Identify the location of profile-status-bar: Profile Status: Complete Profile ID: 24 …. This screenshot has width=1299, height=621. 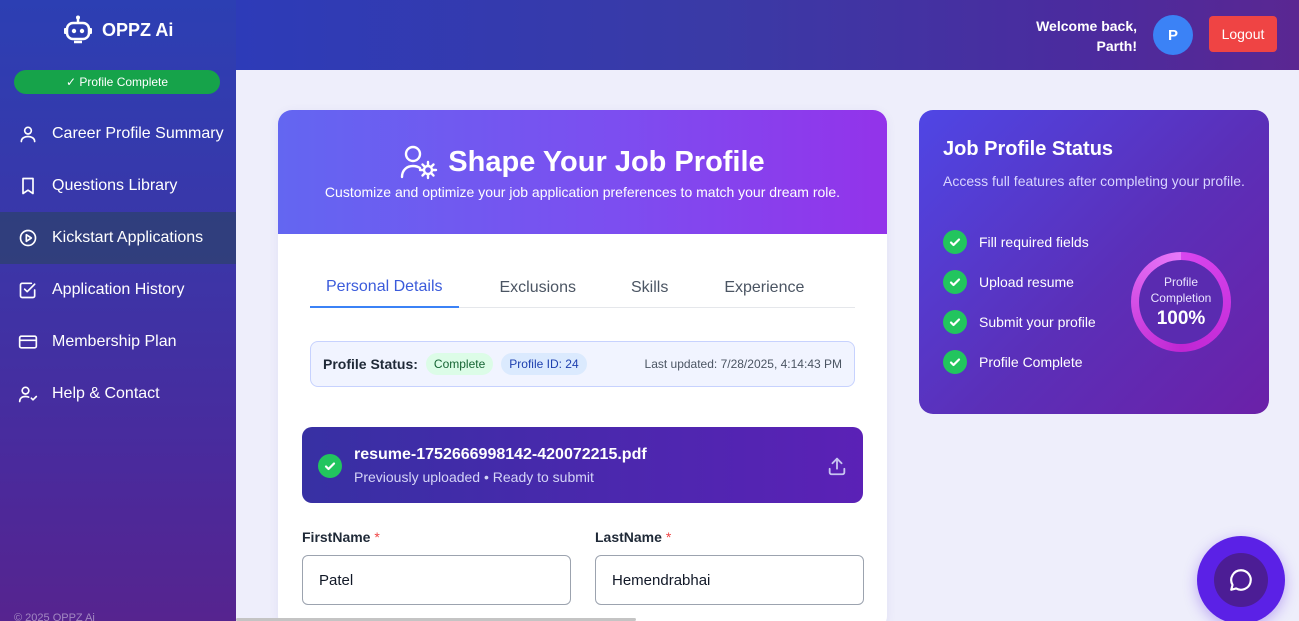
(582, 364).